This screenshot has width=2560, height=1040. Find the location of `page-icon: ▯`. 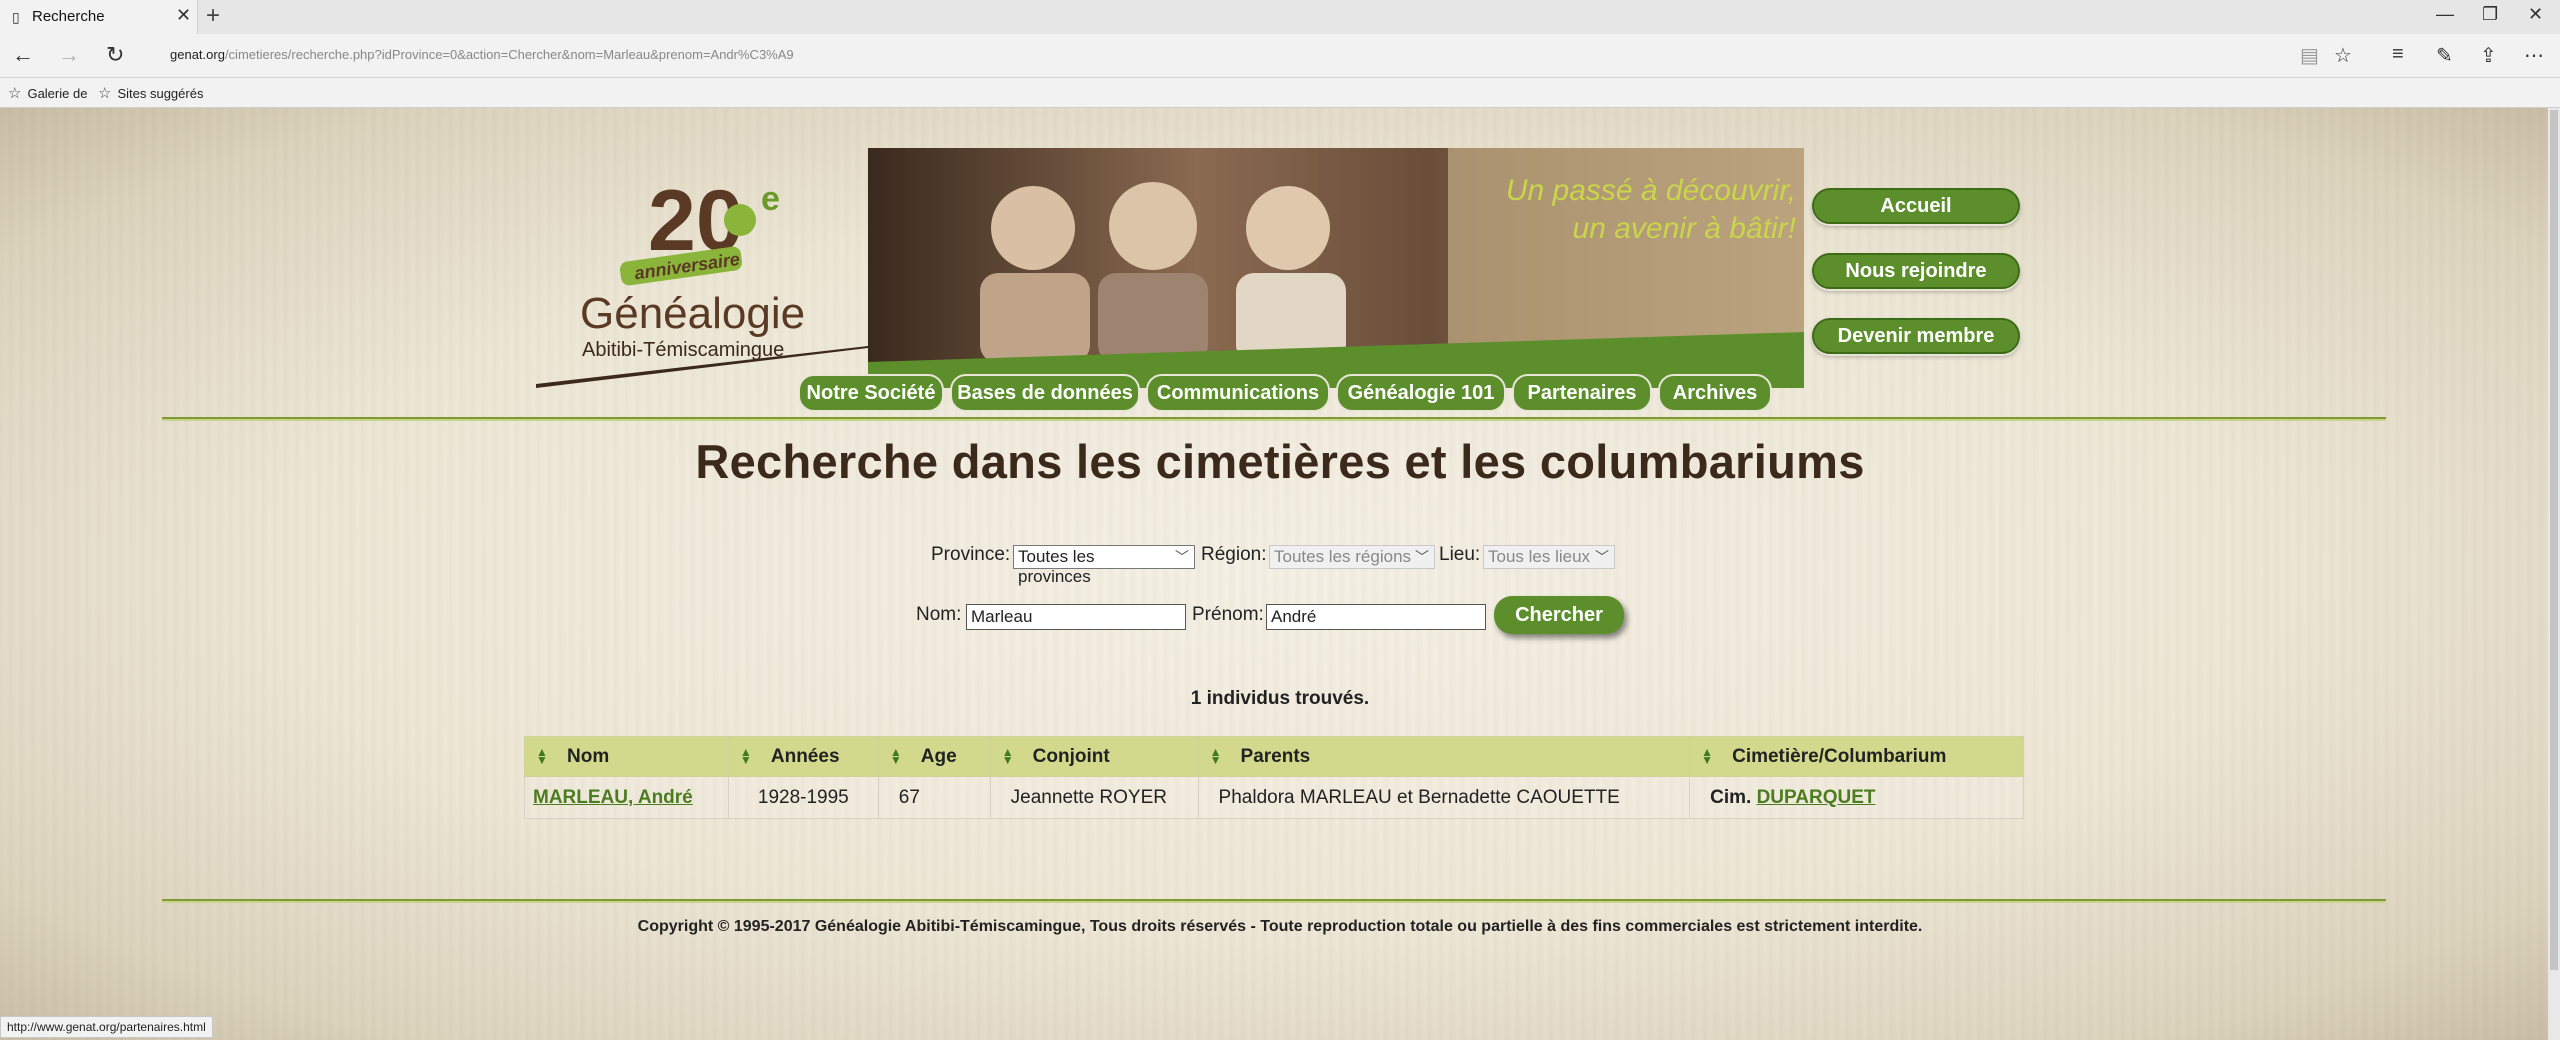

page-icon: ▯ is located at coordinates (16, 17).